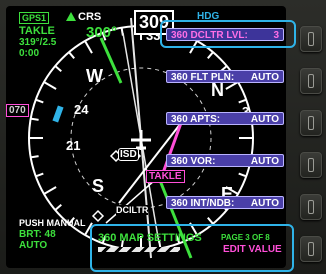  I want to click on compass-21: 21, so click(73, 145).